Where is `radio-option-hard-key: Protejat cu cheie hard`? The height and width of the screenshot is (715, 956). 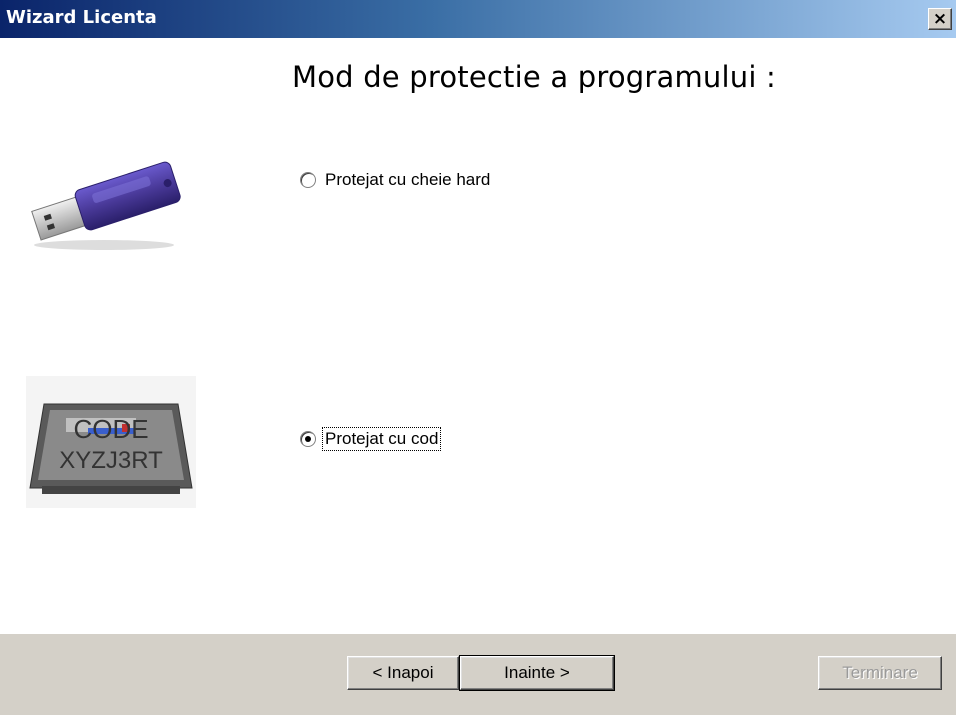
radio-option-hard-key: Protejat cu cheie hard is located at coordinates (395, 180).